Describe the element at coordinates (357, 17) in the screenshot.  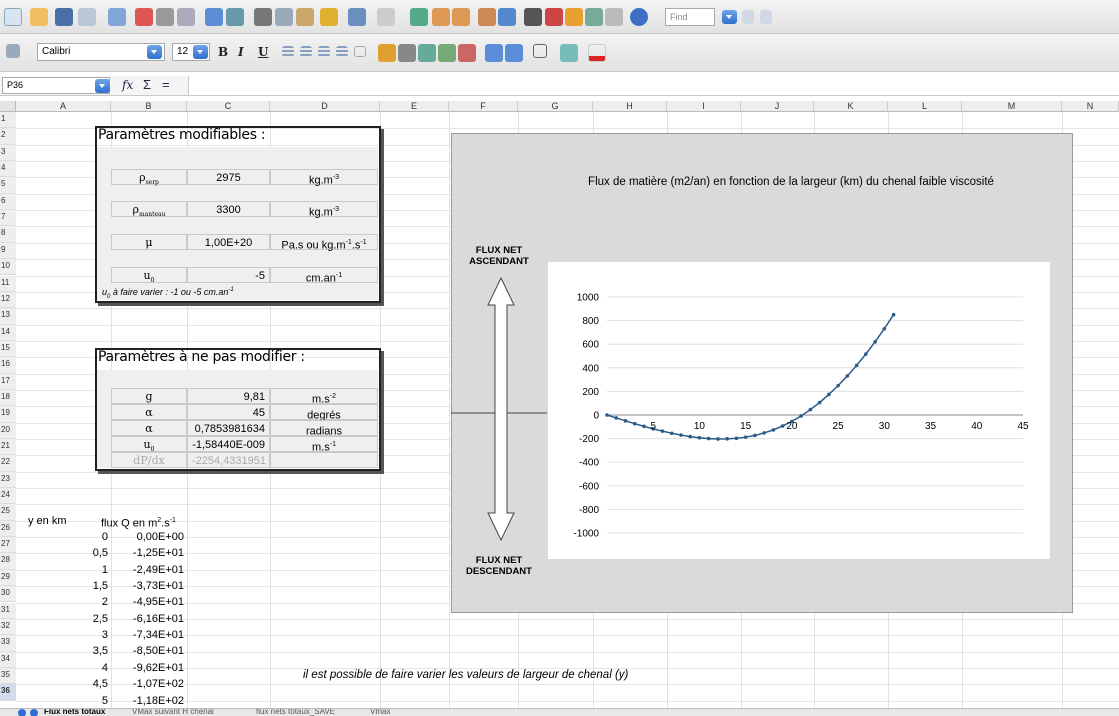
I see `undo-icon` at that location.